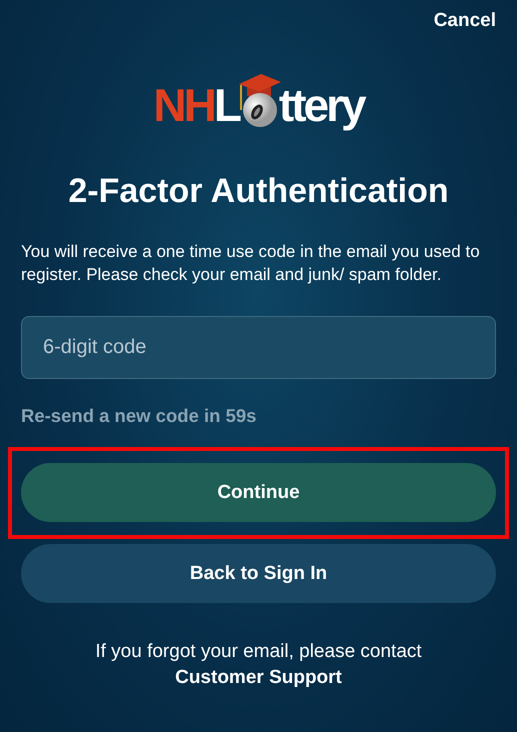  What do you see at coordinates (258, 573) in the screenshot?
I see `back-button: Back to Sign In` at bounding box center [258, 573].